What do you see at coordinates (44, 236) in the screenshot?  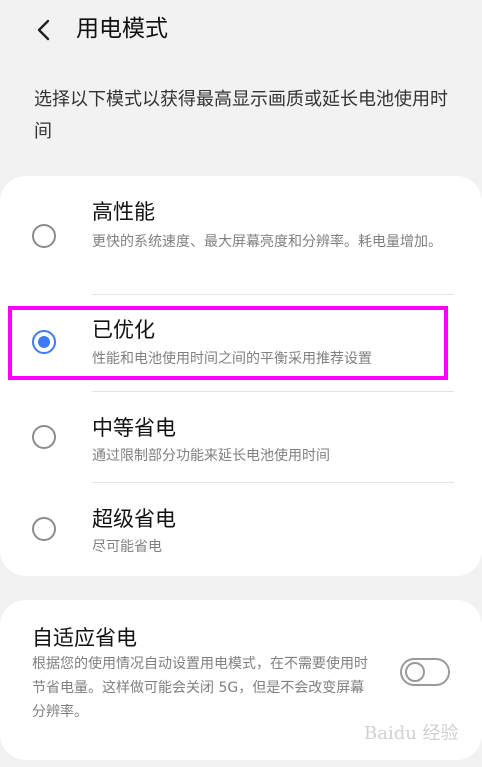 I see `radio-high-performance` at bounding box center [44, 236].